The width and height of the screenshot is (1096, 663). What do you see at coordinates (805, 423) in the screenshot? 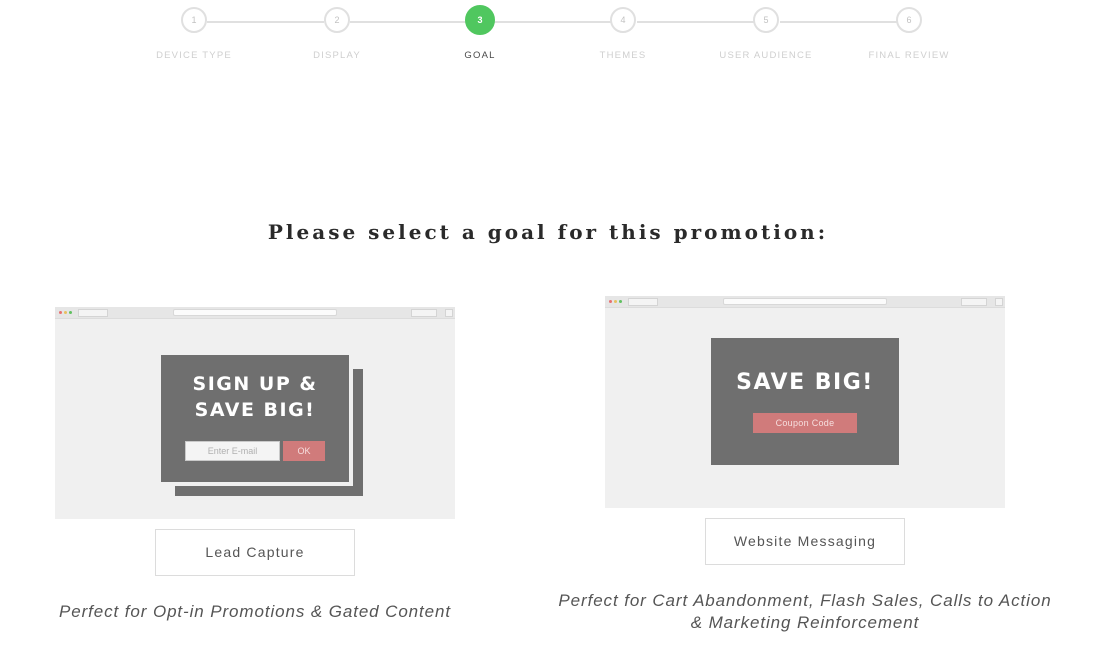
I see `coupon-code-button: Coupon Code` at bounding box center [805, 423].